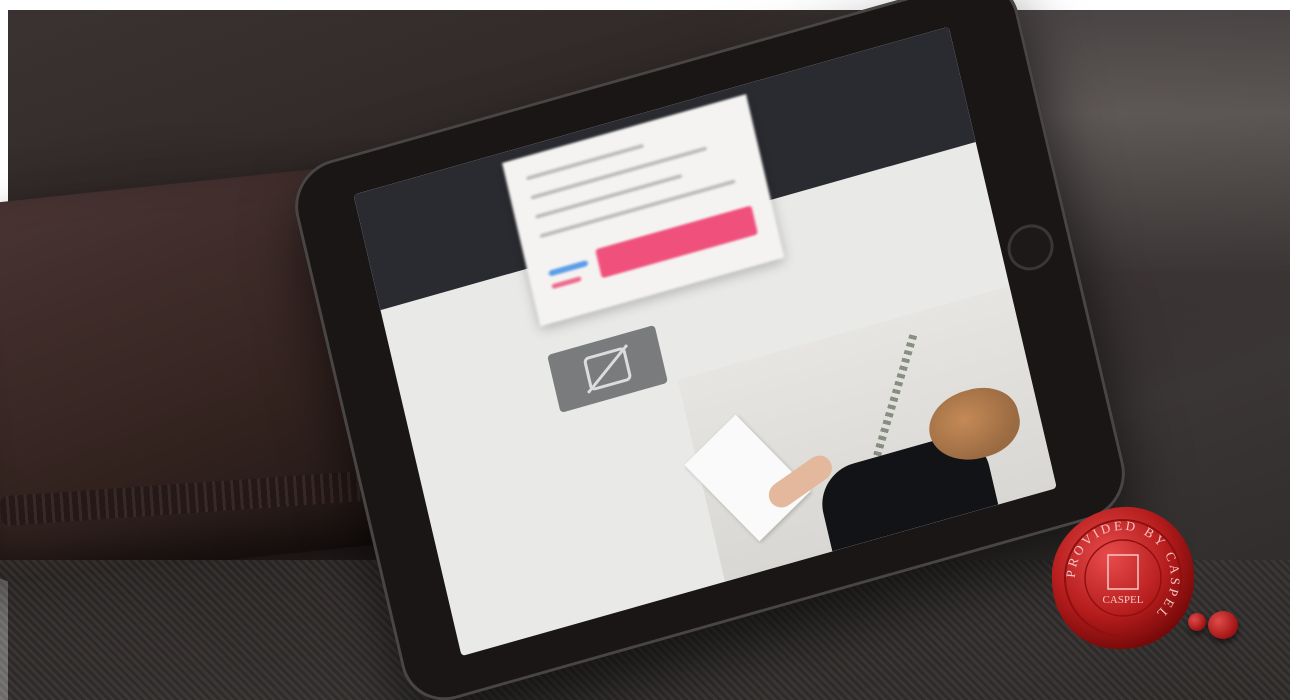 The image size is (1290, 700). I want to click on wax-seal-icon: PROVIDED BY CASPEL CASPEL, so click(1123, 578).